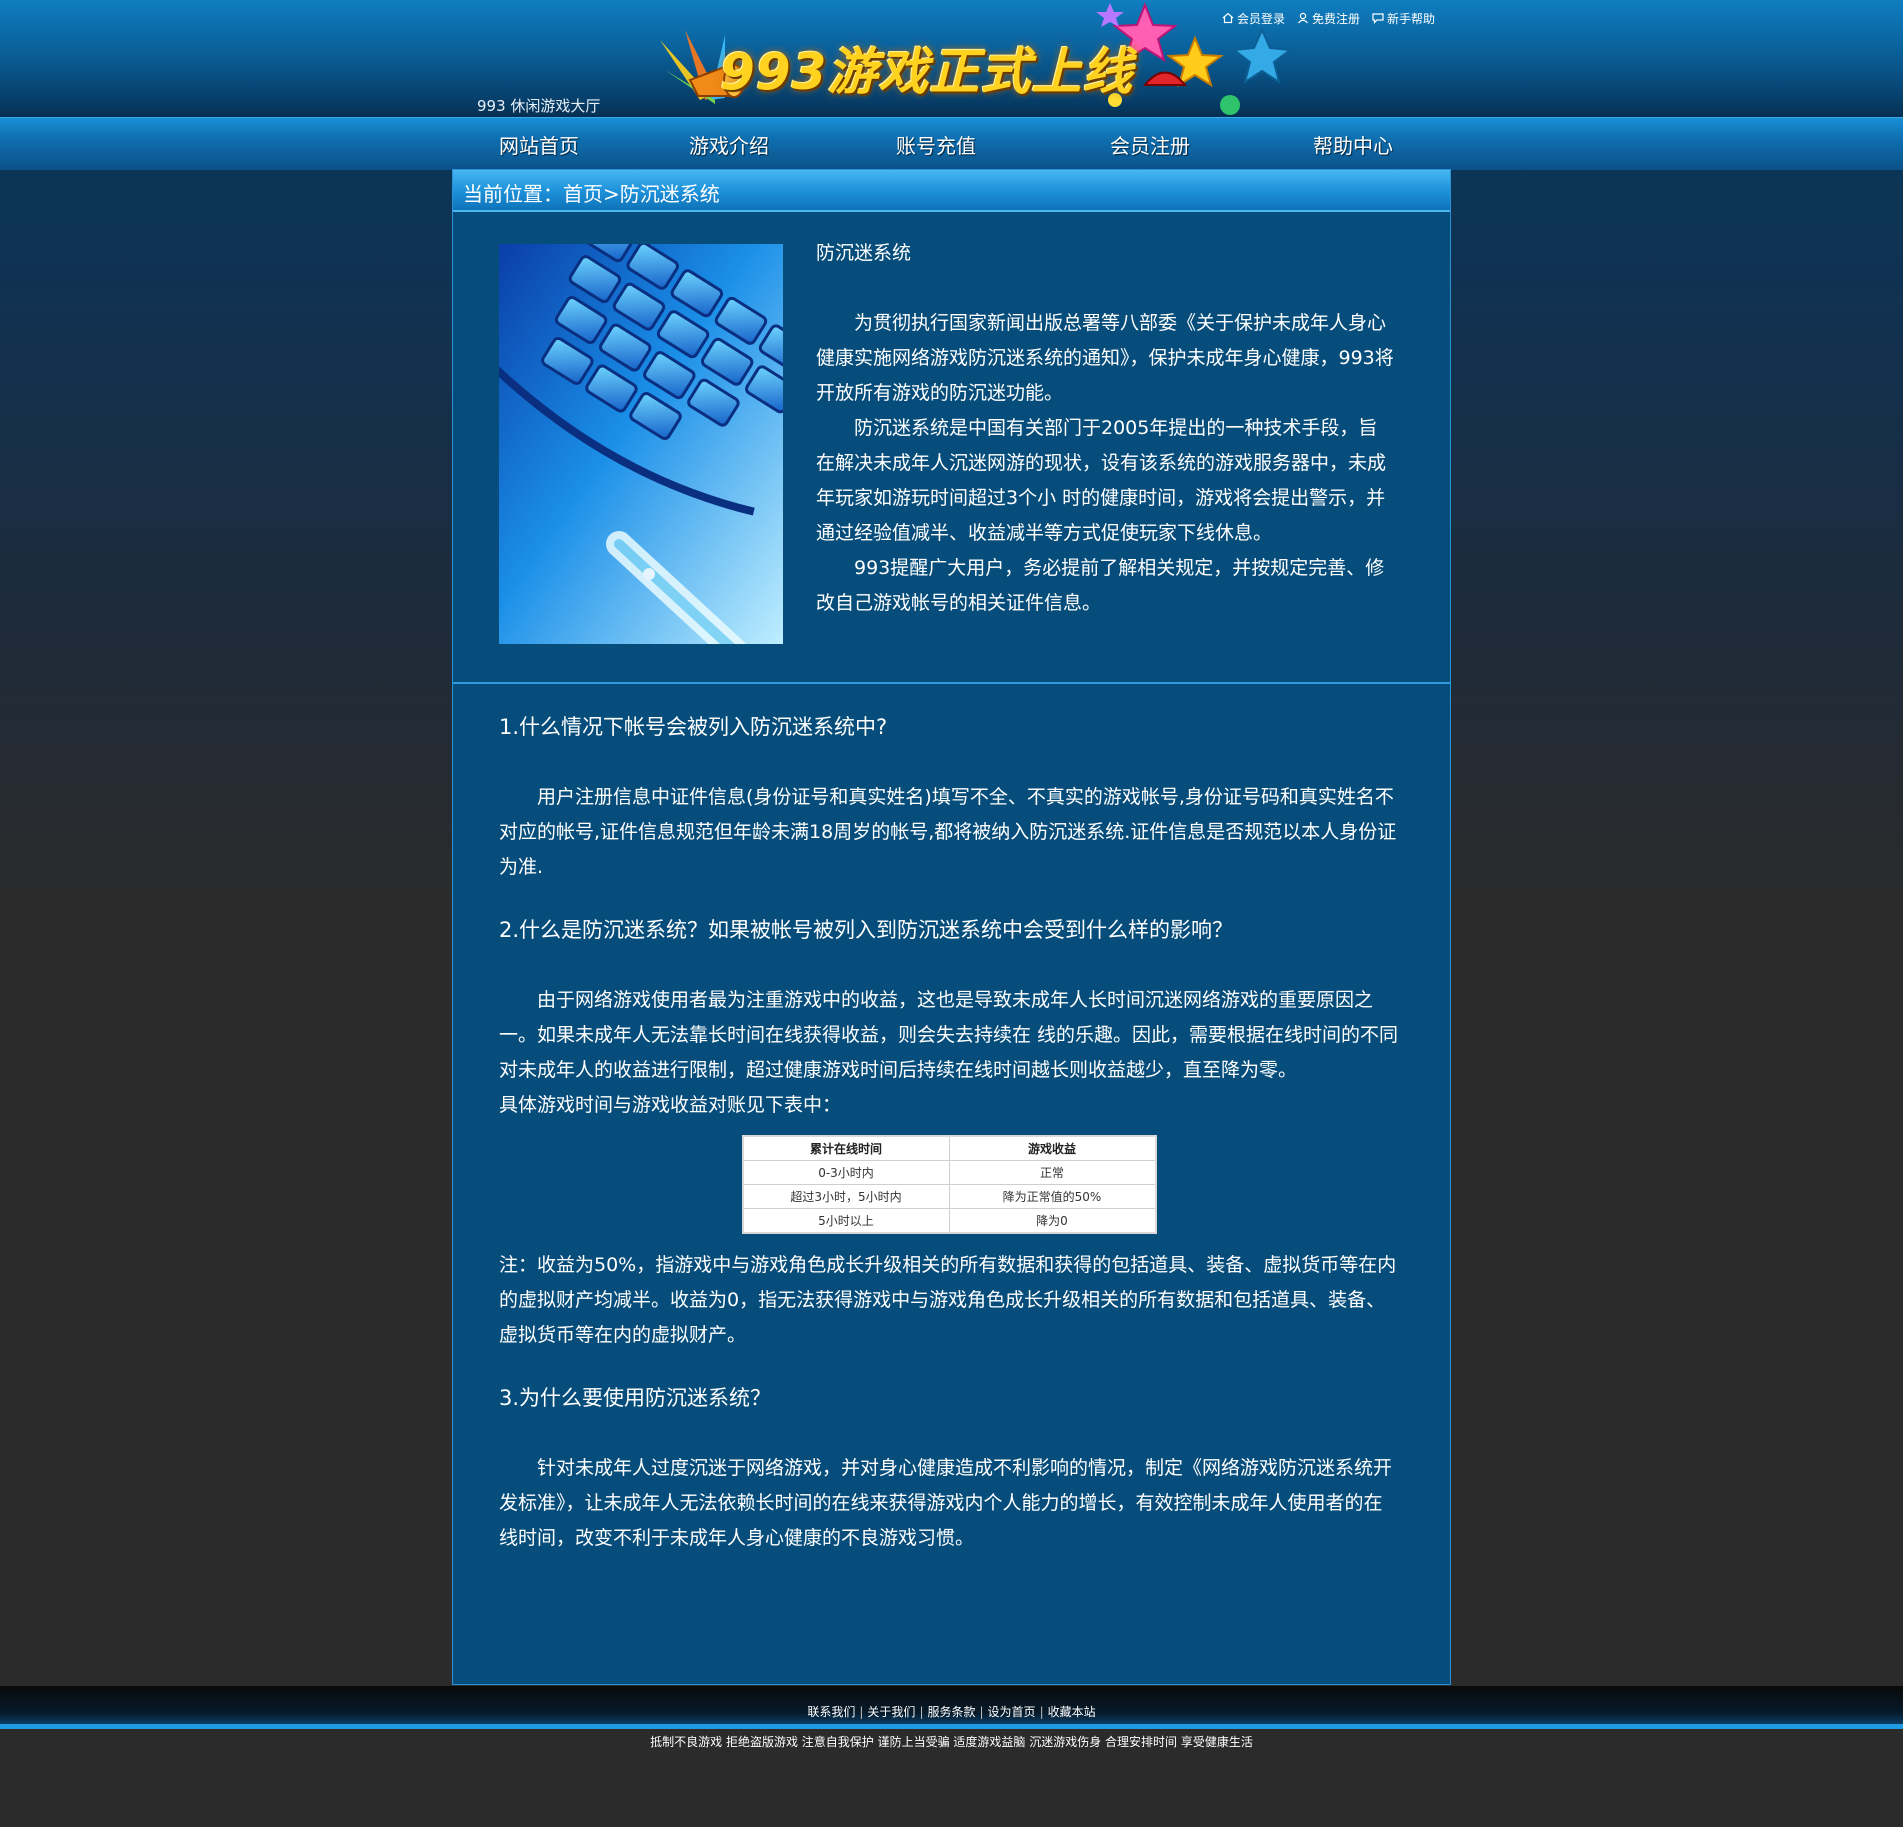 Image resolution: width=1903 pixels, height=1827 pixels. What do you see at coordinates (1150, 144) in the screenshot?
I see `nav-register: 会员注册` at bounding box center [1150, 144].